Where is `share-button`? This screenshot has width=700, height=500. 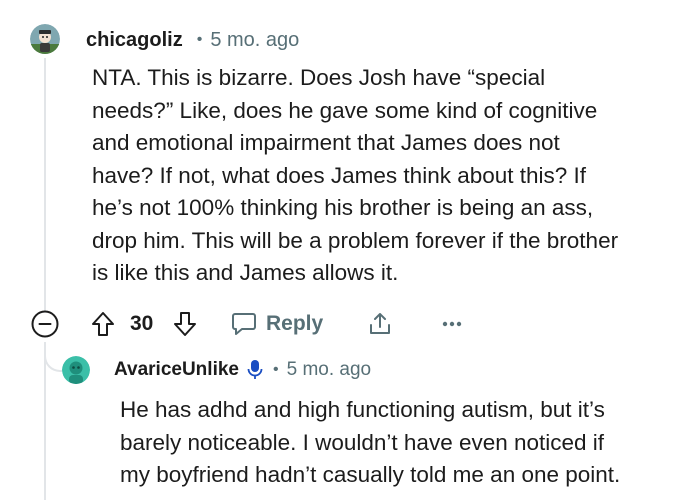 share-button is located at coordinates (380, 324).